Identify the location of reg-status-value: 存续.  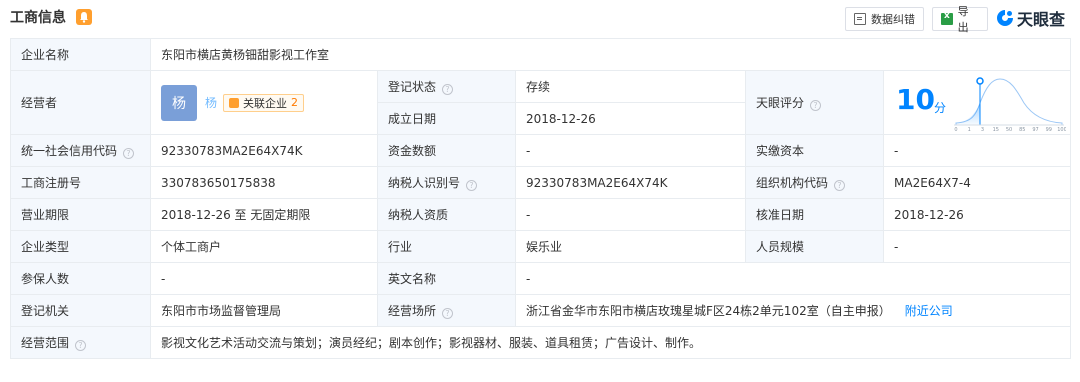
(630, 86).